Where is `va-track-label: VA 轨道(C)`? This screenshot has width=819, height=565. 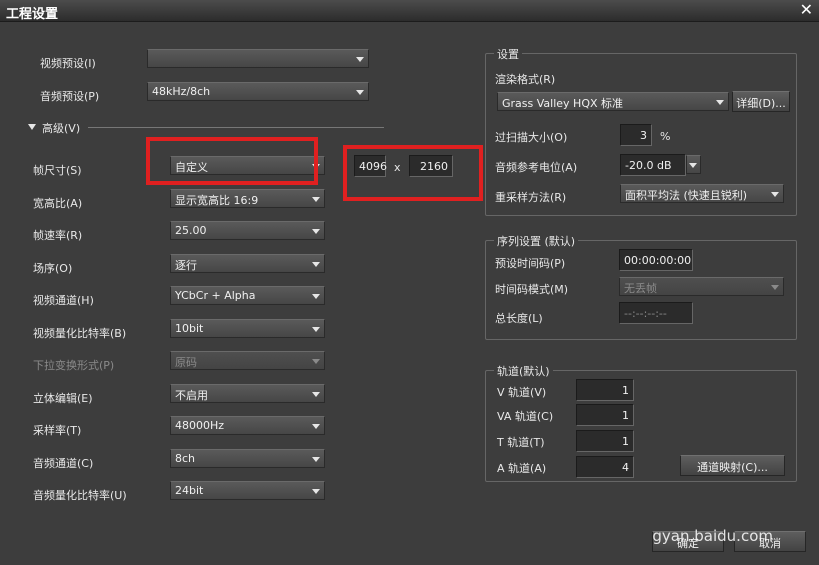
va-track-label: VA 轨道(C) is located at coordinates (525, 416).